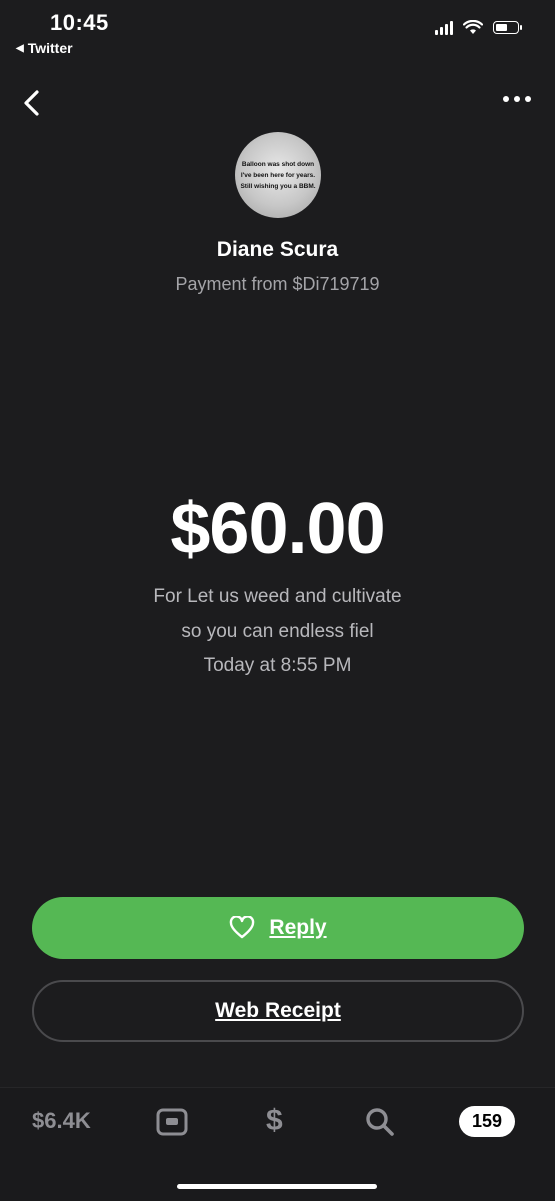  Describe the element at coordinates (517, 99) in the screenshot. I see `ellipsis-icon` at that location.